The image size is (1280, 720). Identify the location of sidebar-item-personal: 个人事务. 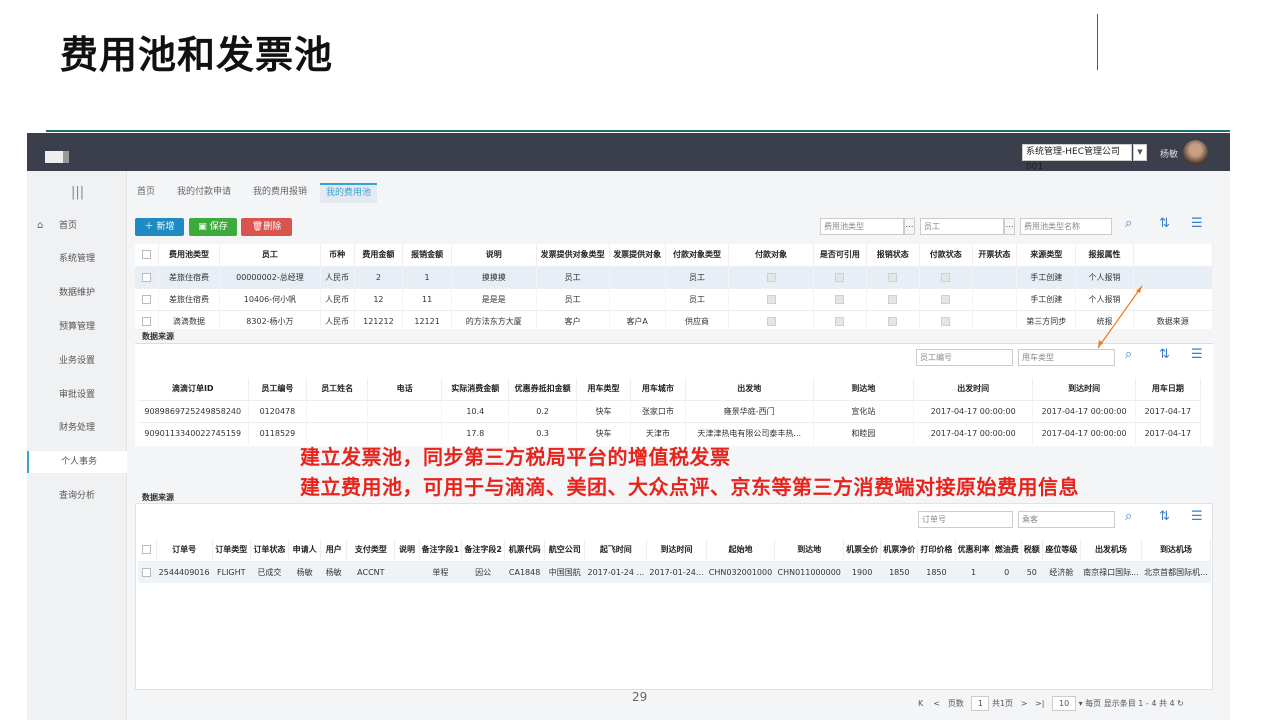
(77, 462).